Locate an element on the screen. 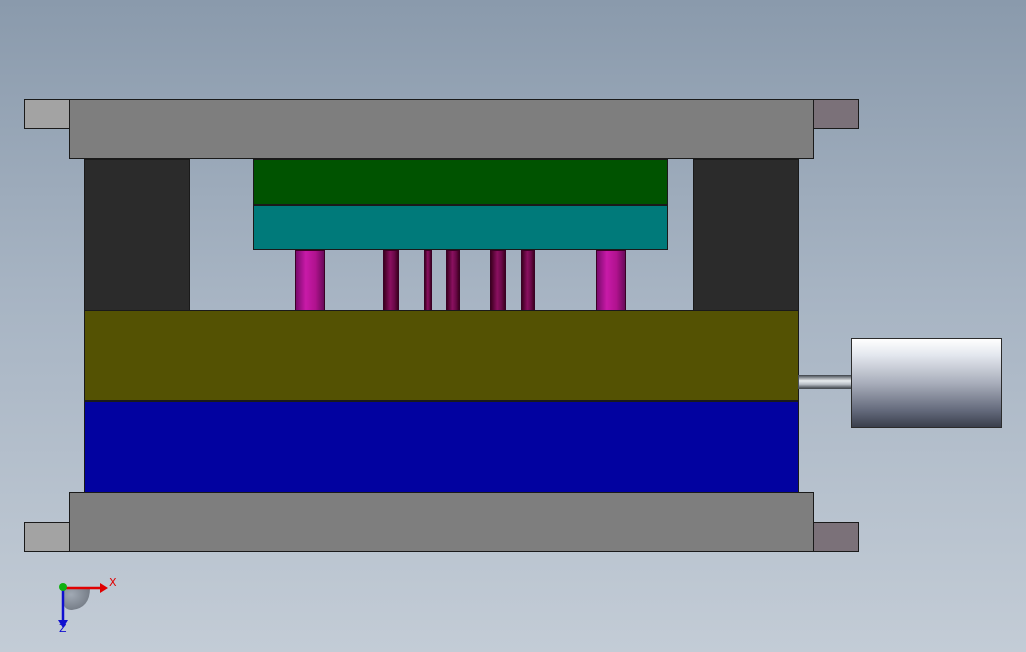 Image resolution: width=1026 pixels, height=652 pixels. top-clamp-ear-left is located at coordinates (47, 114).